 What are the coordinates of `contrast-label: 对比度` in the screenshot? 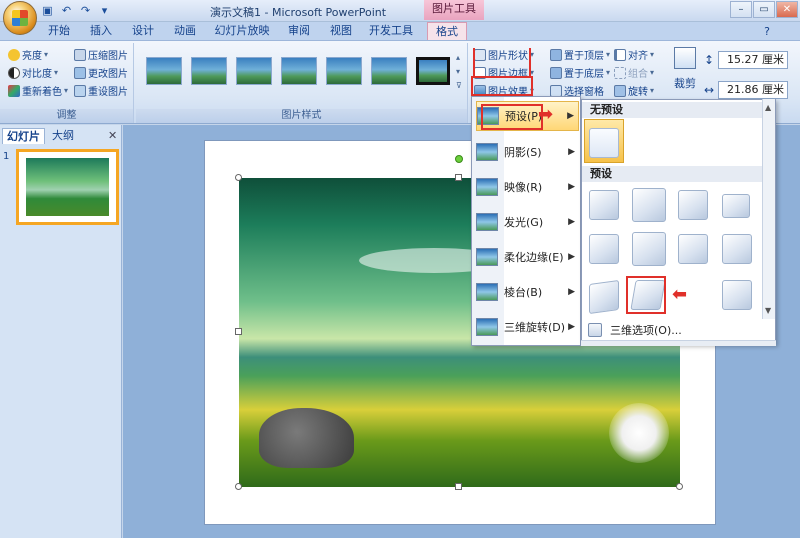 It's located at (37, 74).